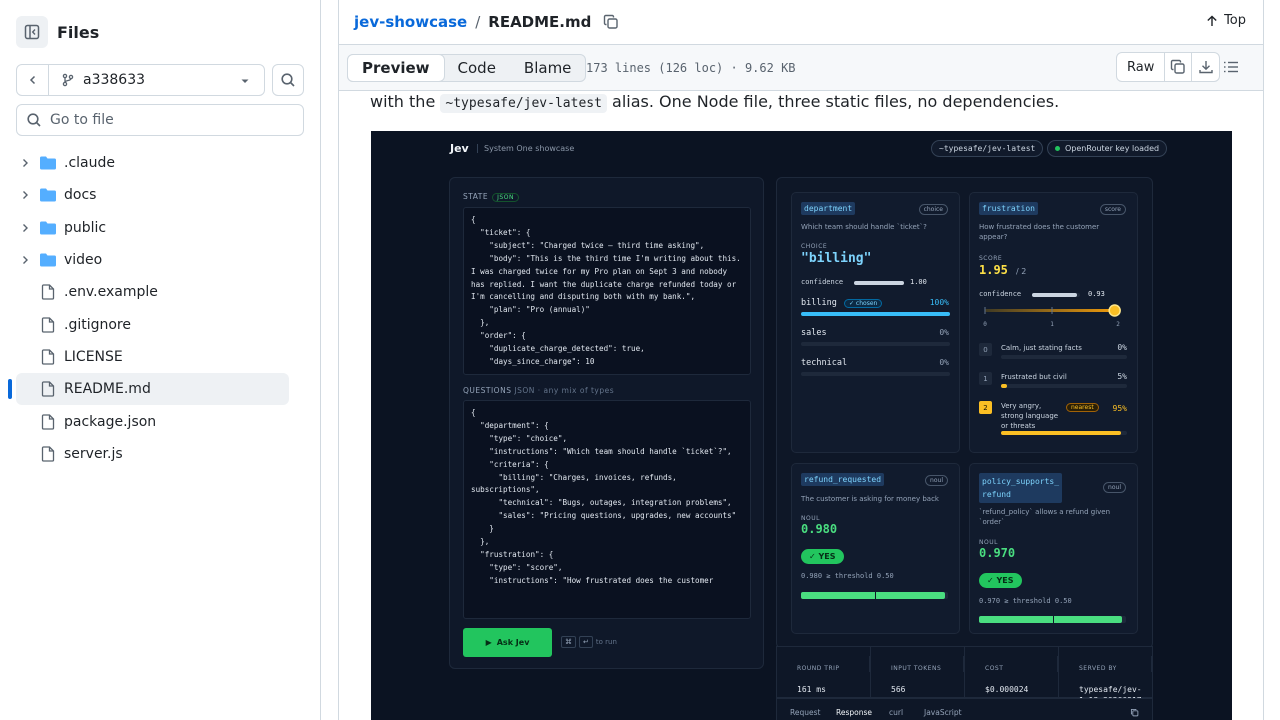 Image resolution: width=1280 pixels, height=720 pixels. I want to click on copy-raw-button, so click(1179, 67).